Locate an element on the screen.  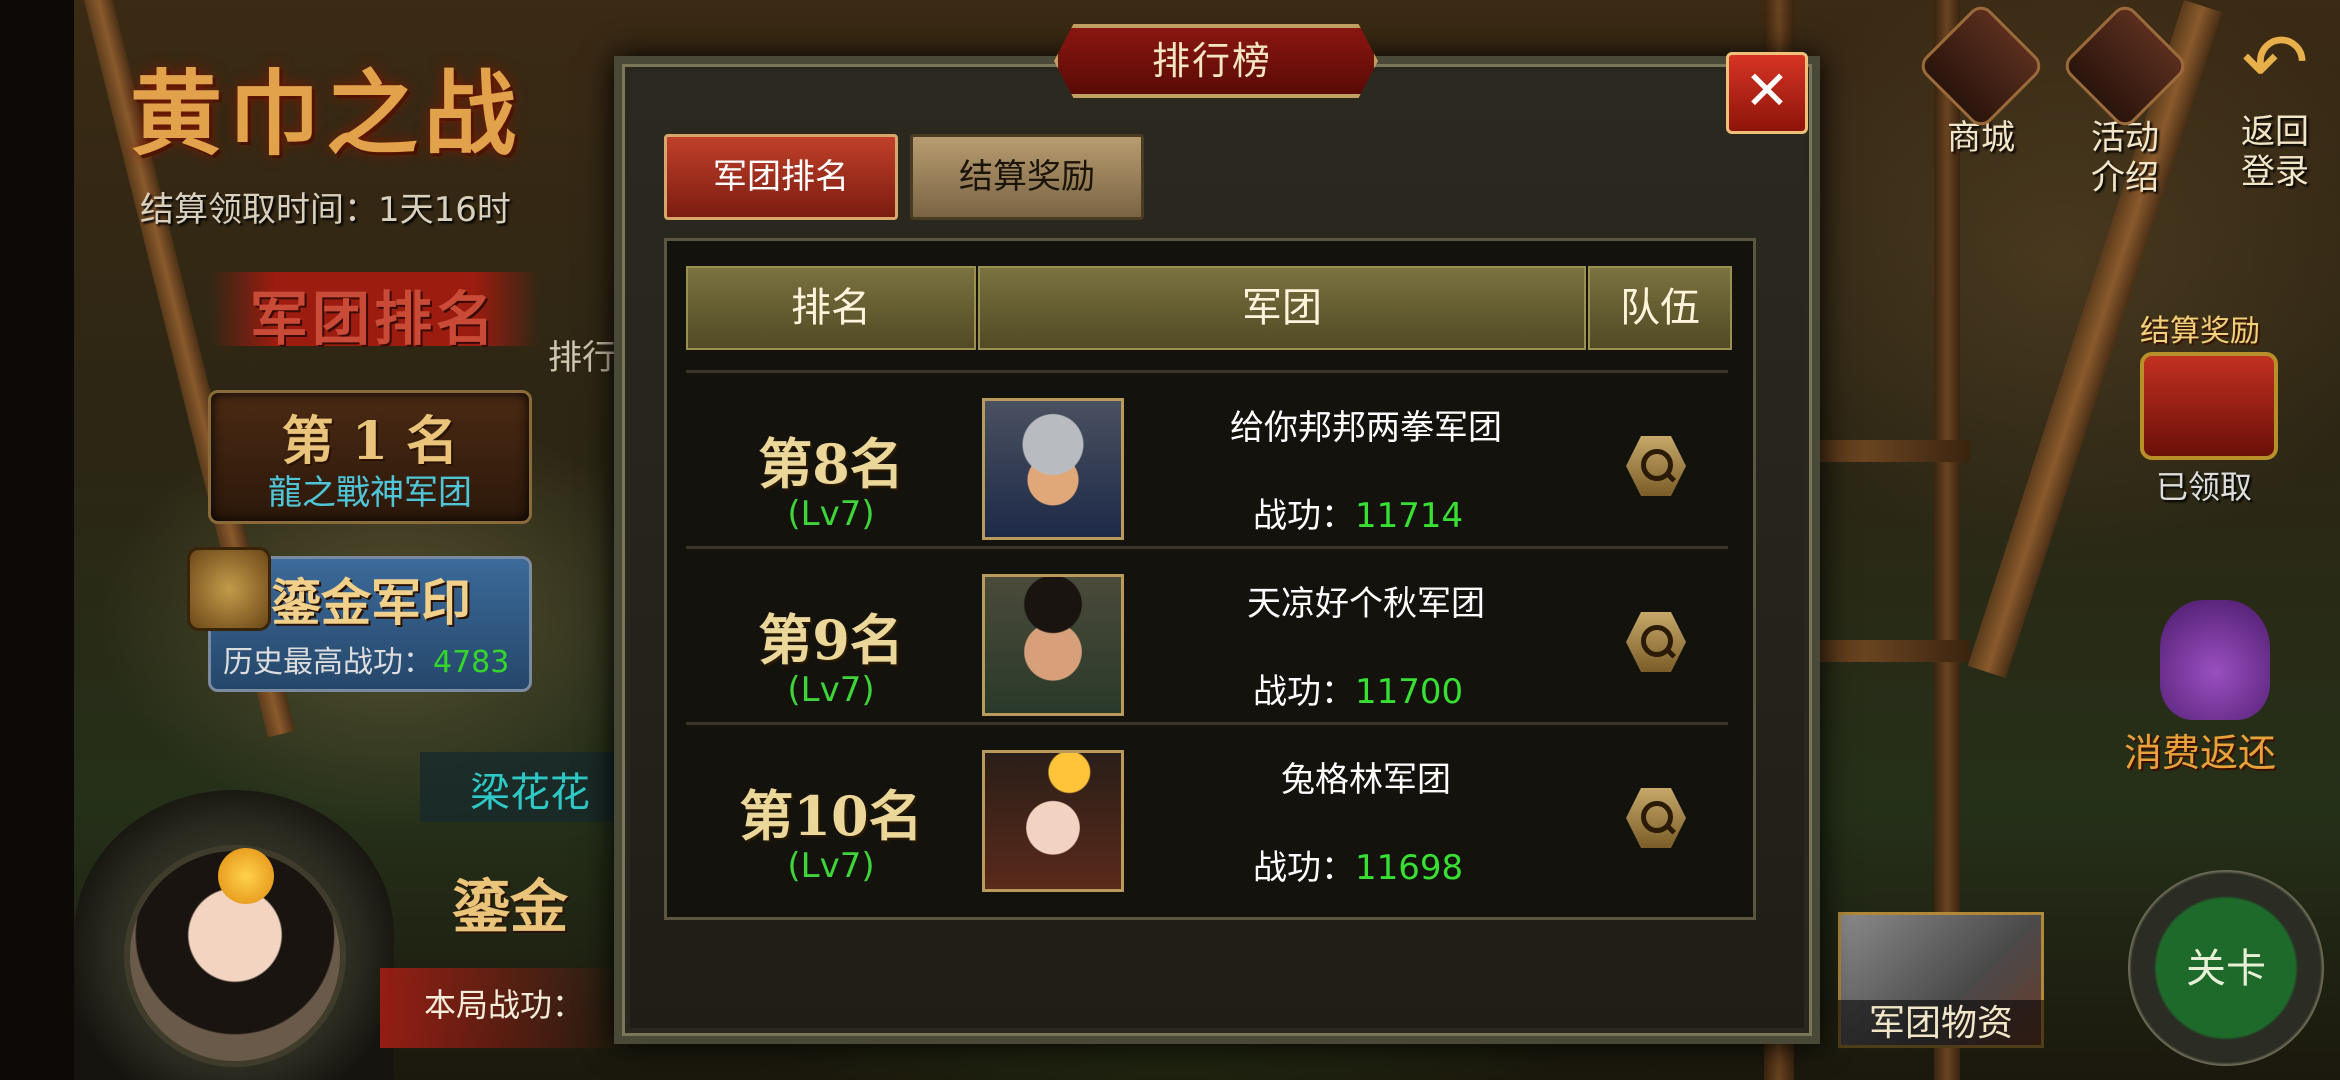
first-place-card: 第 1 名 龍之戰神军团 is located at coordinates (370, 457).